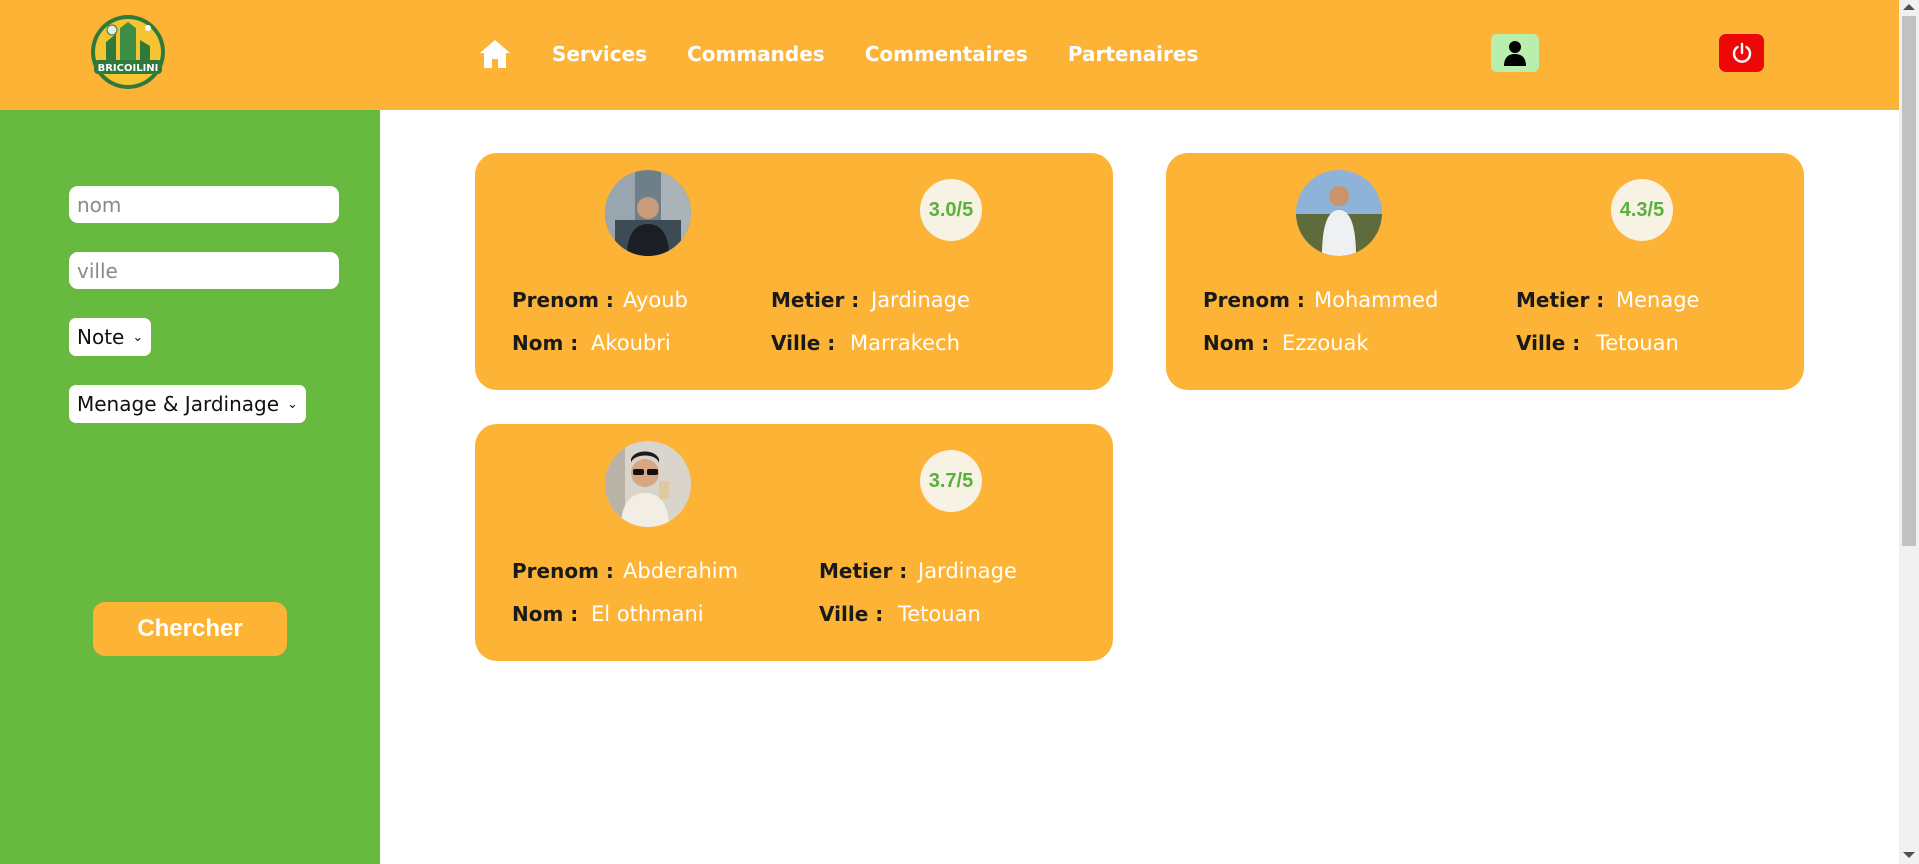  What do you see at coordinates (681, 571) in the screenshot?
I see `prenom-value: Abderahim` at bounding box center [681, 571].